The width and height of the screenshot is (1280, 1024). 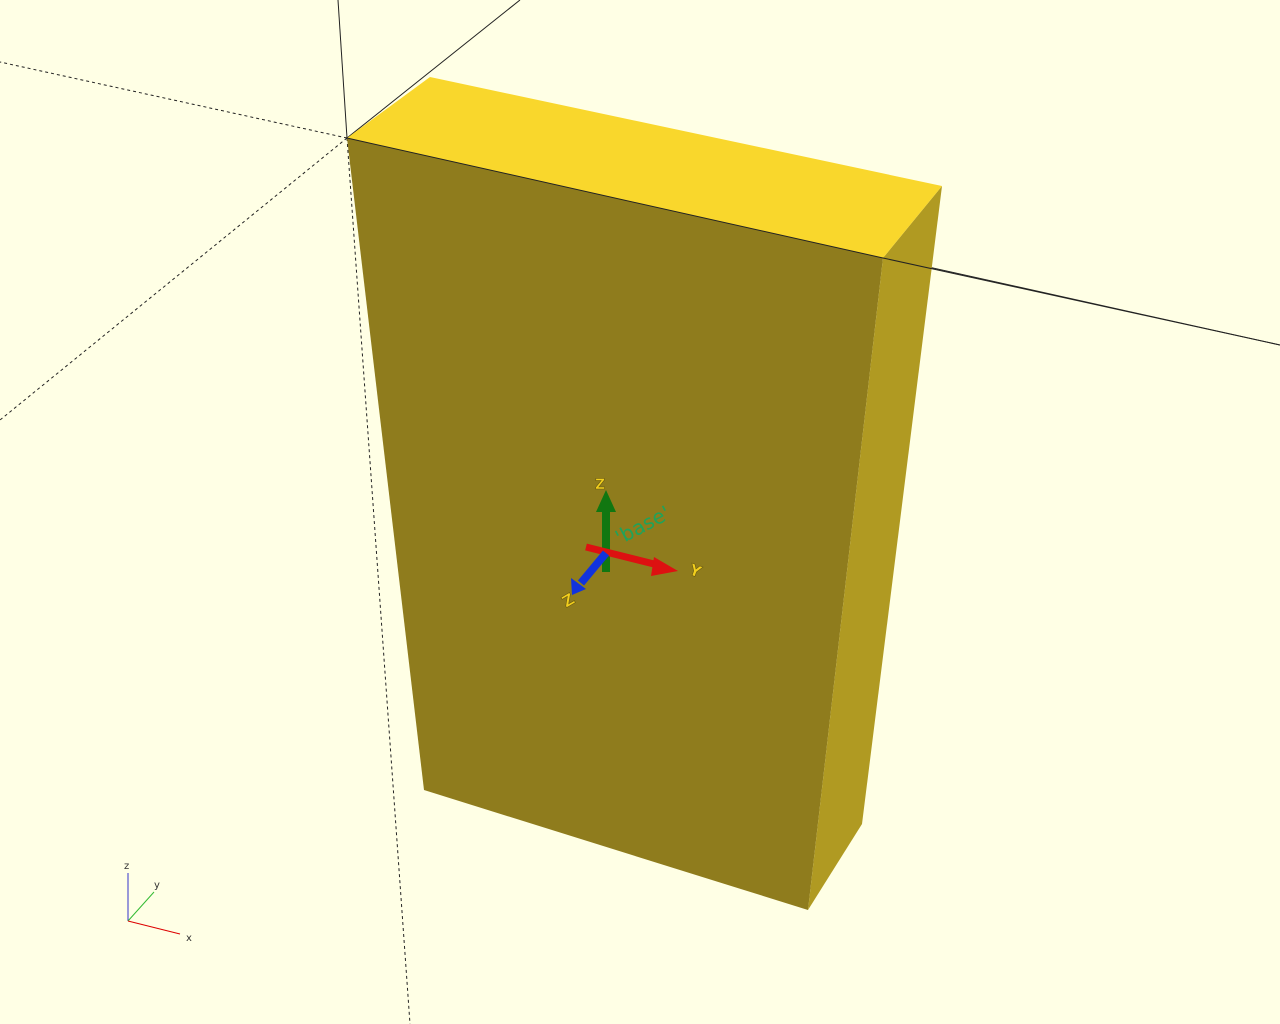 What do you see at coordinates (189, 938) in the screenshot?
I see `axes-indicator-x-label: x` at bounding box center [189, 938].